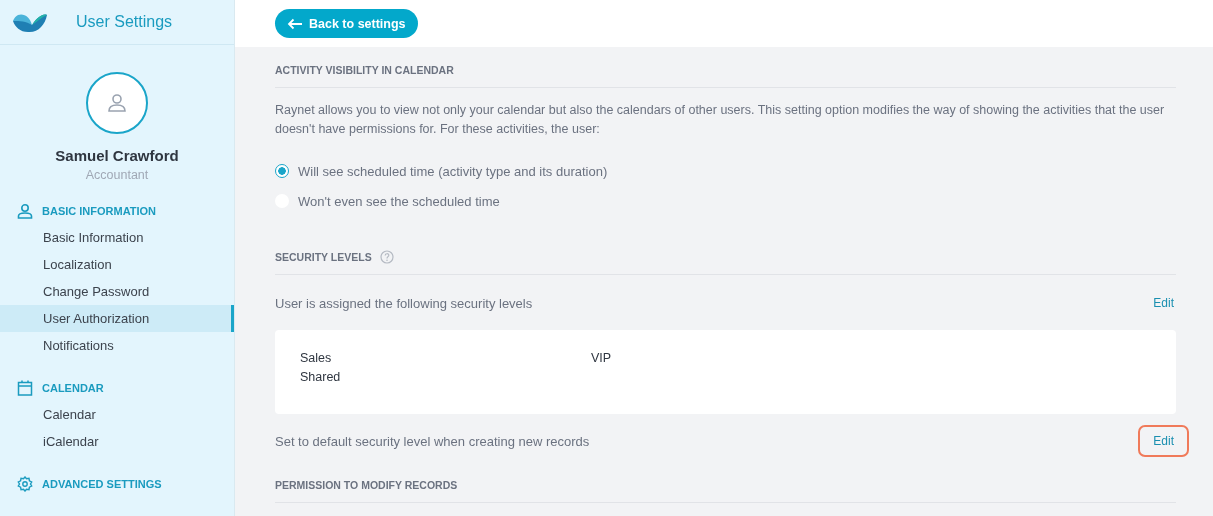 This screenshot has height=516, width=1213. Describe the element at coordinates (323, 257) in the screenshot. I see `section-heading: SECURITY LEVELS` at that location.